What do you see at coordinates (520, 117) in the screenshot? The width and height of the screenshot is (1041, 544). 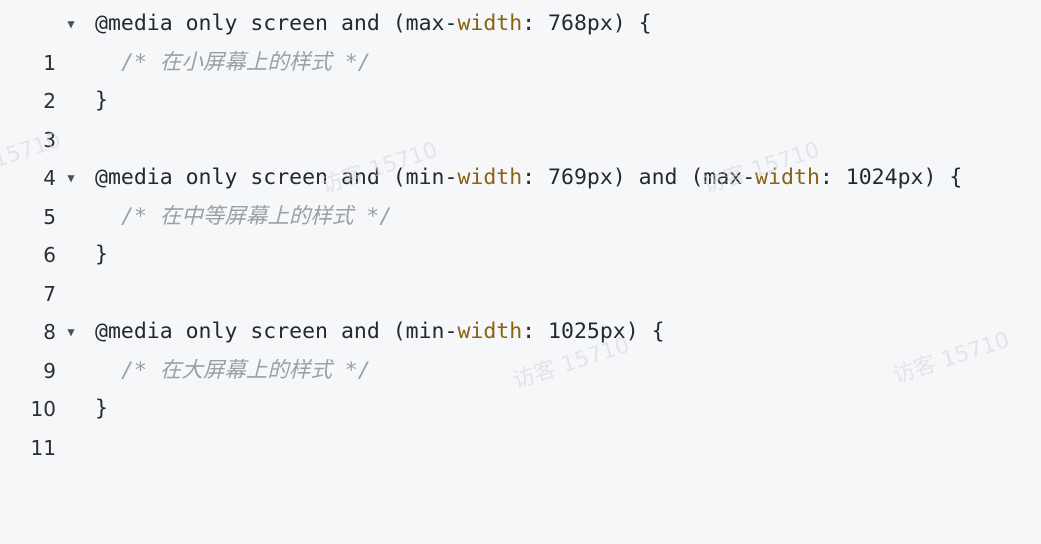 I see `code-line: 3 }` at bounding box center [520, 117].